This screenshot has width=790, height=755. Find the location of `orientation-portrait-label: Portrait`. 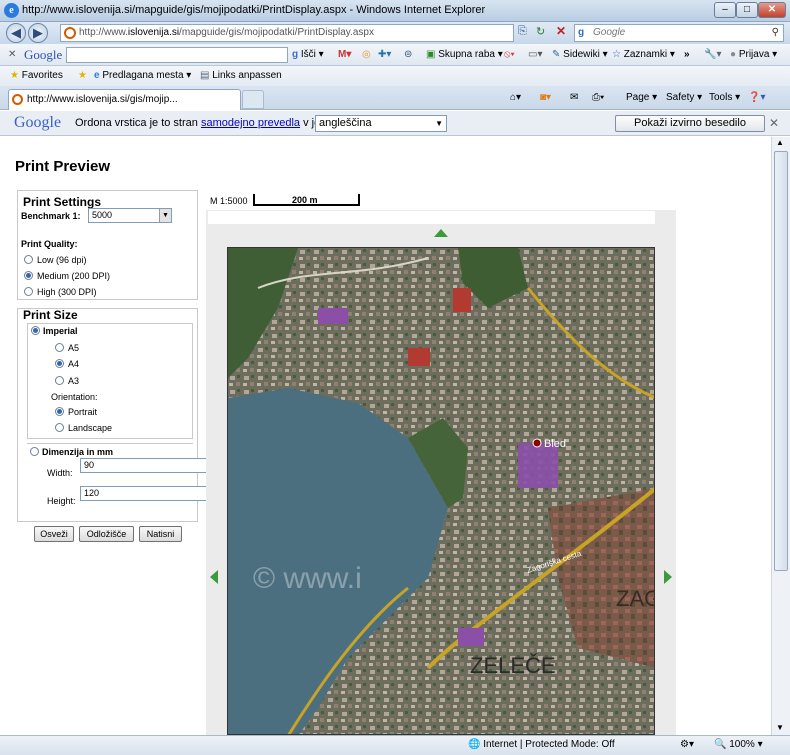

orientation-portrait-label: Portrait is located at coordinates (83, 412).